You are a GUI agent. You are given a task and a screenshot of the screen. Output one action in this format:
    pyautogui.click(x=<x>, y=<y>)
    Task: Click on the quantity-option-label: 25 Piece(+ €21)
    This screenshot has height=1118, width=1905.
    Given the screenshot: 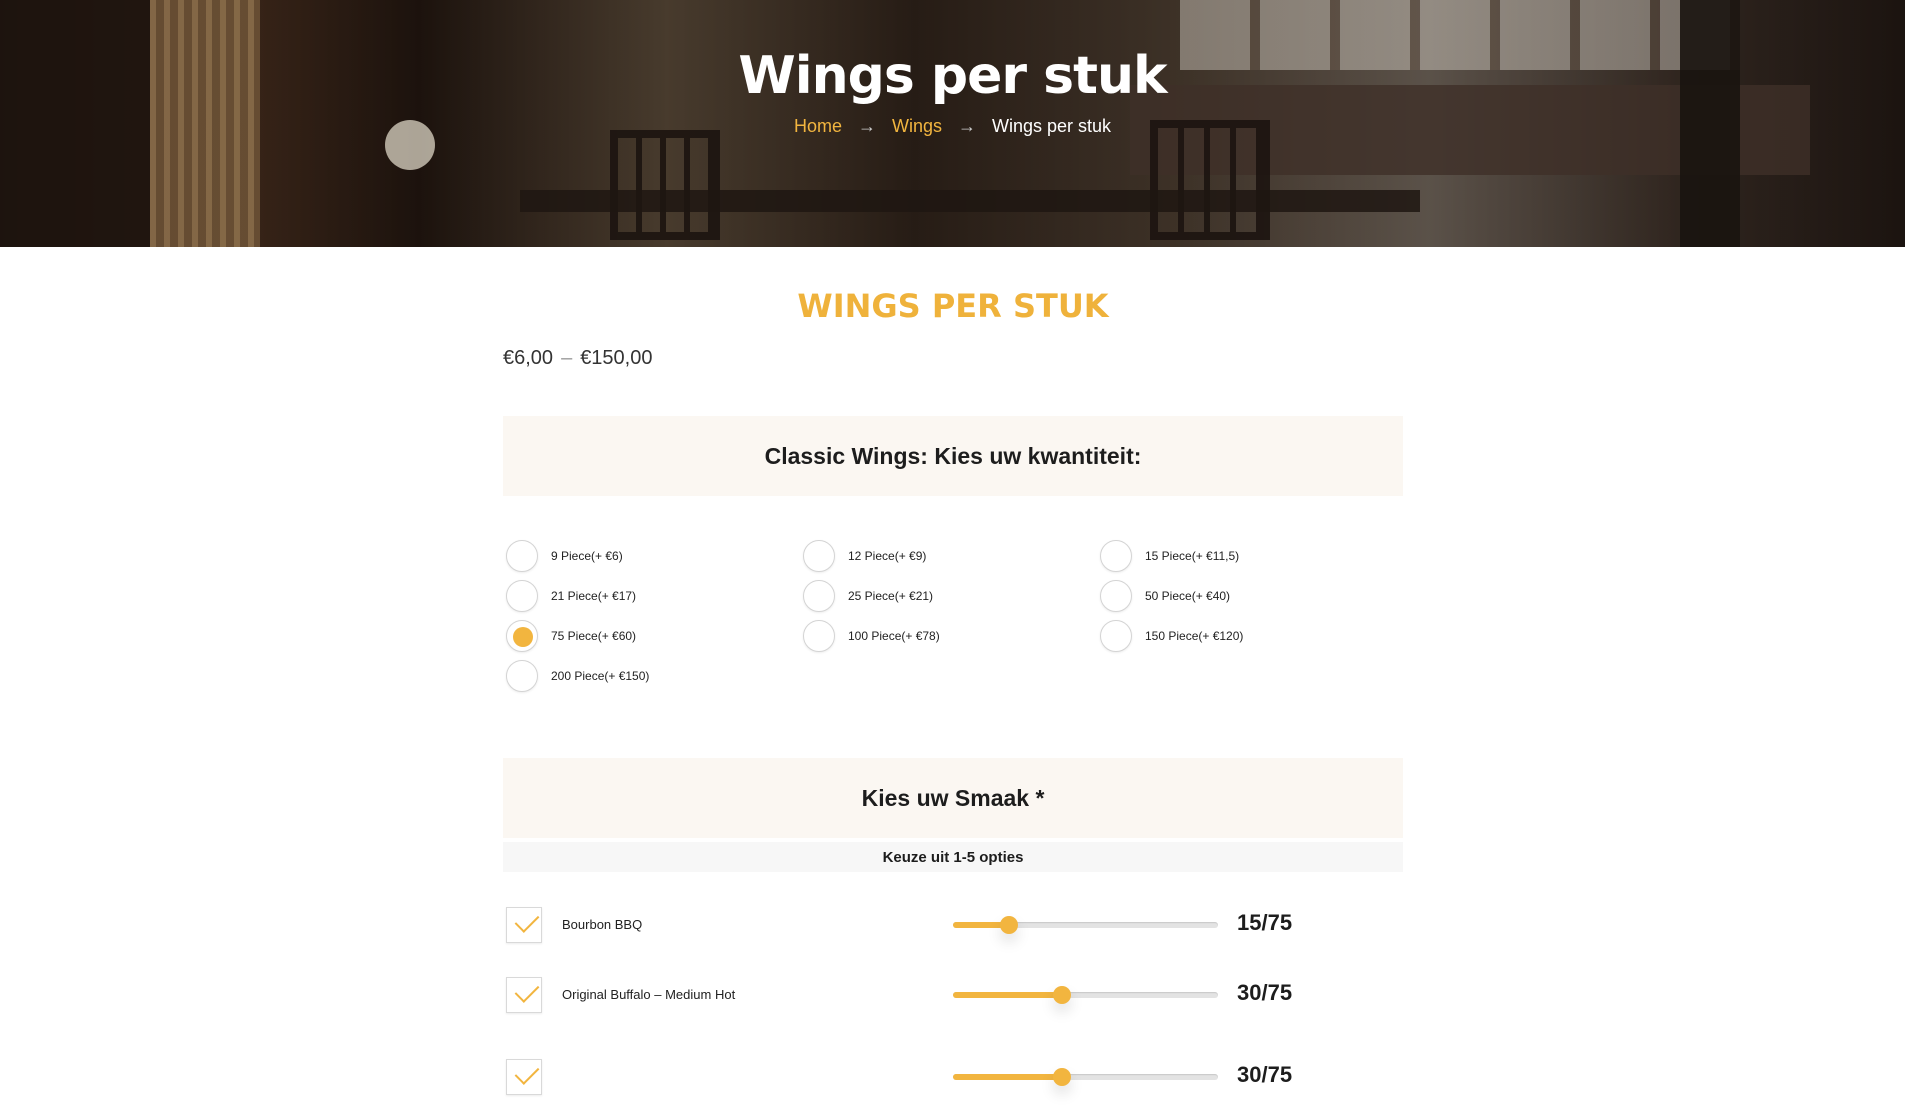 What is the action you would take?
    pyautogui.click(x=891, y=596)
    